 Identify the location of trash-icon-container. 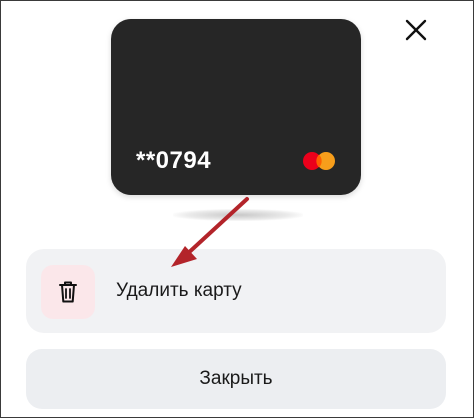
(68, 292).